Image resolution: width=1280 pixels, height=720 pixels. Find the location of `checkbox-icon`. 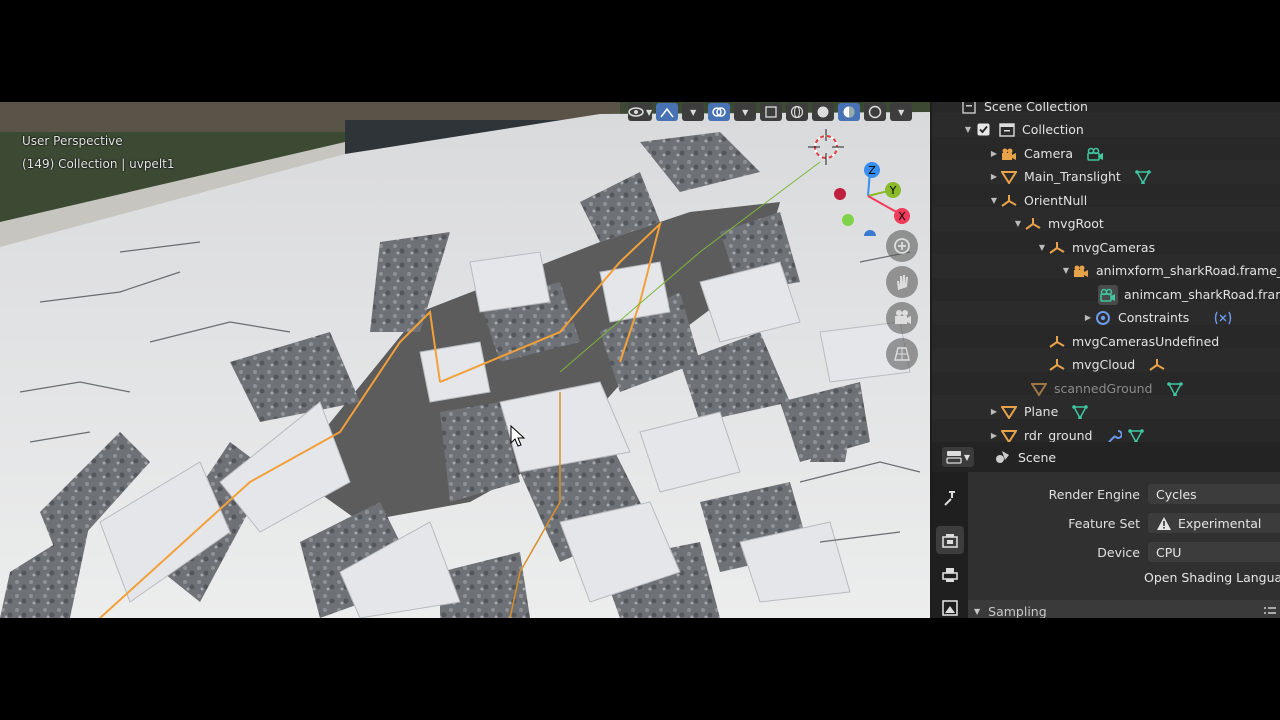

checkbox-icon is located at coordinates (983, 130).